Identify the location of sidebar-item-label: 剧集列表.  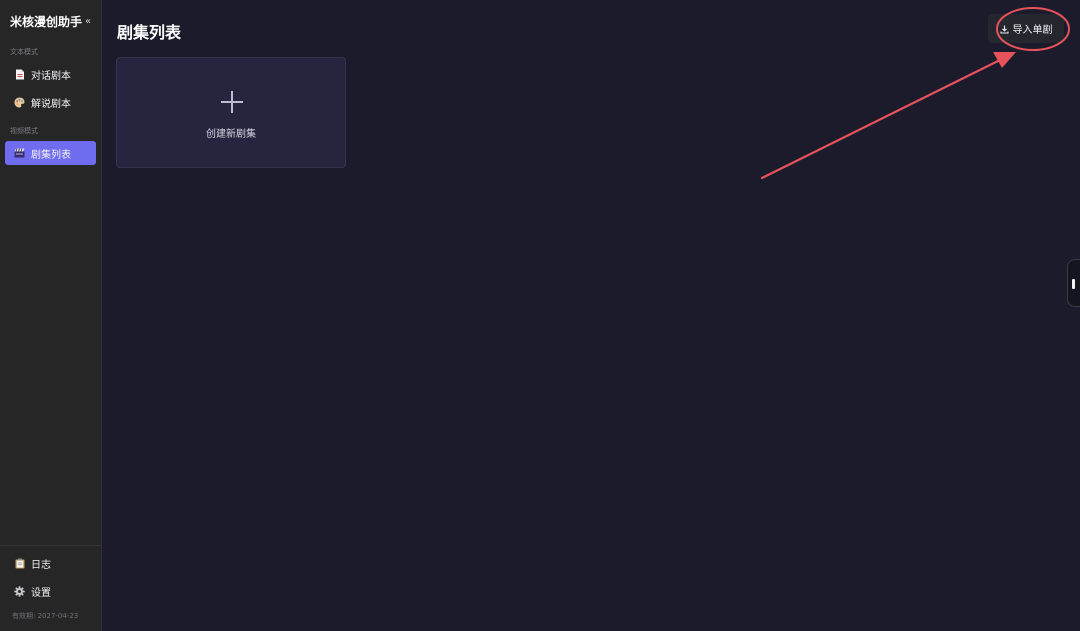
(51, 155).